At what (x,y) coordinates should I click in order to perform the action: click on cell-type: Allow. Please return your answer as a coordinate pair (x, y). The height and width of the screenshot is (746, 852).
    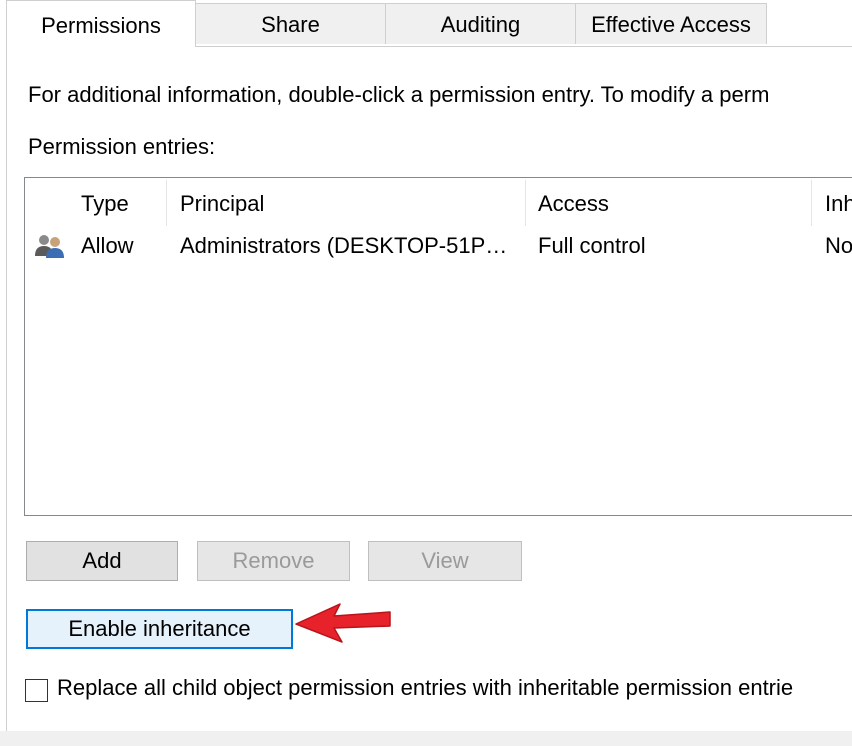
    Looking at the image, I should click on (107, 245).